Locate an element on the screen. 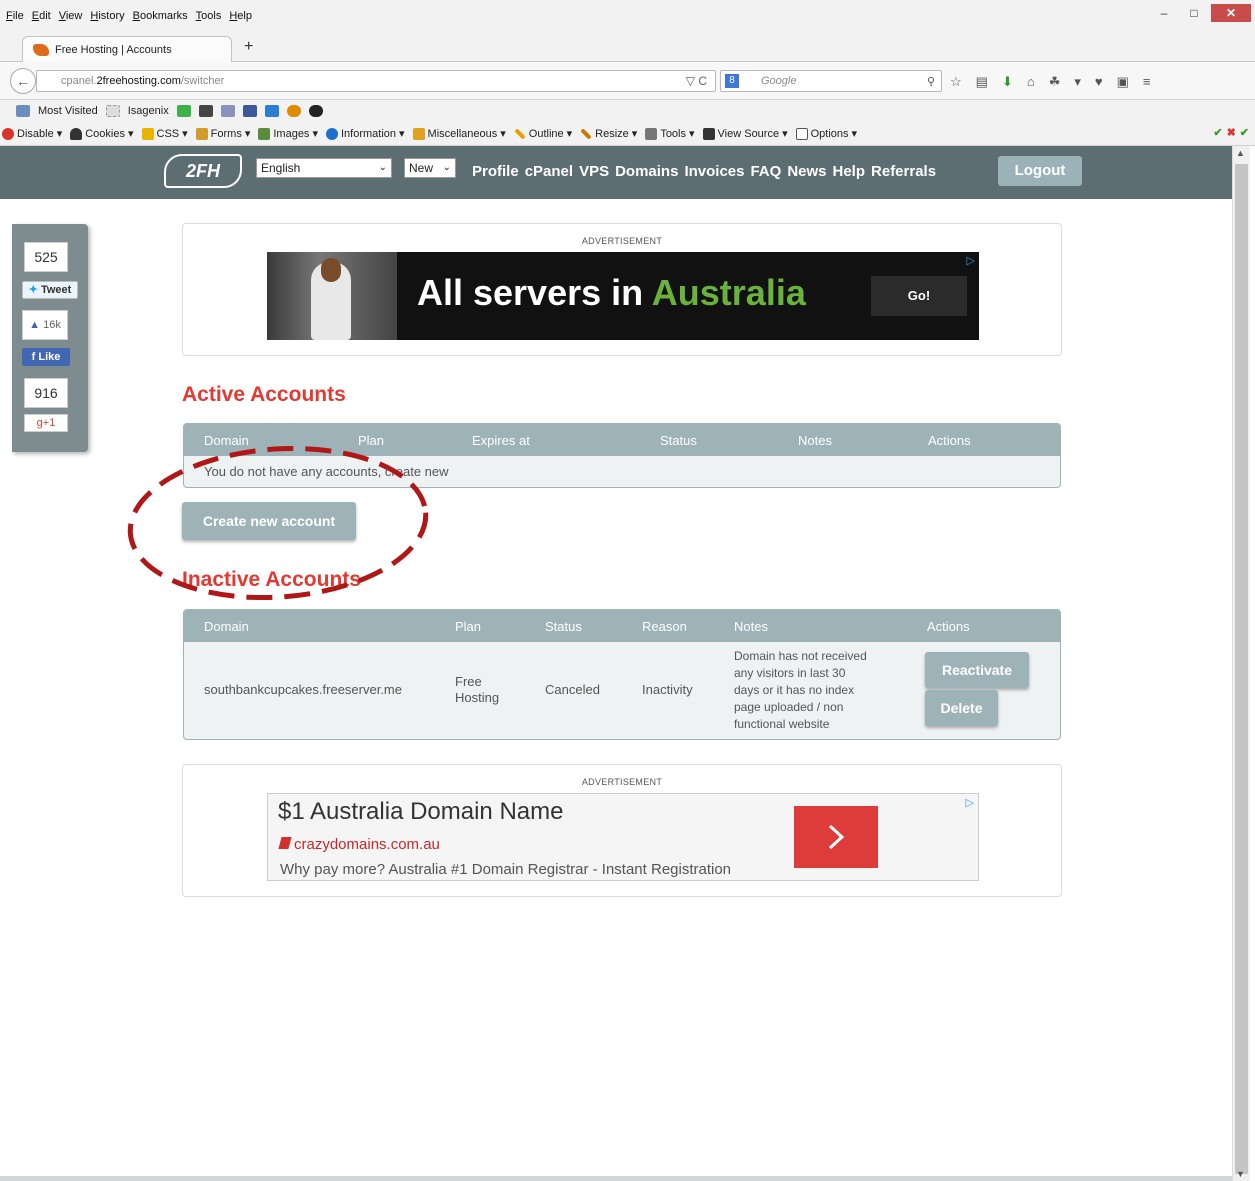 Image resolution: width=1255 pixels, height=1181 pixels. new-tab-icon: + is located at coordinates (248, 47).